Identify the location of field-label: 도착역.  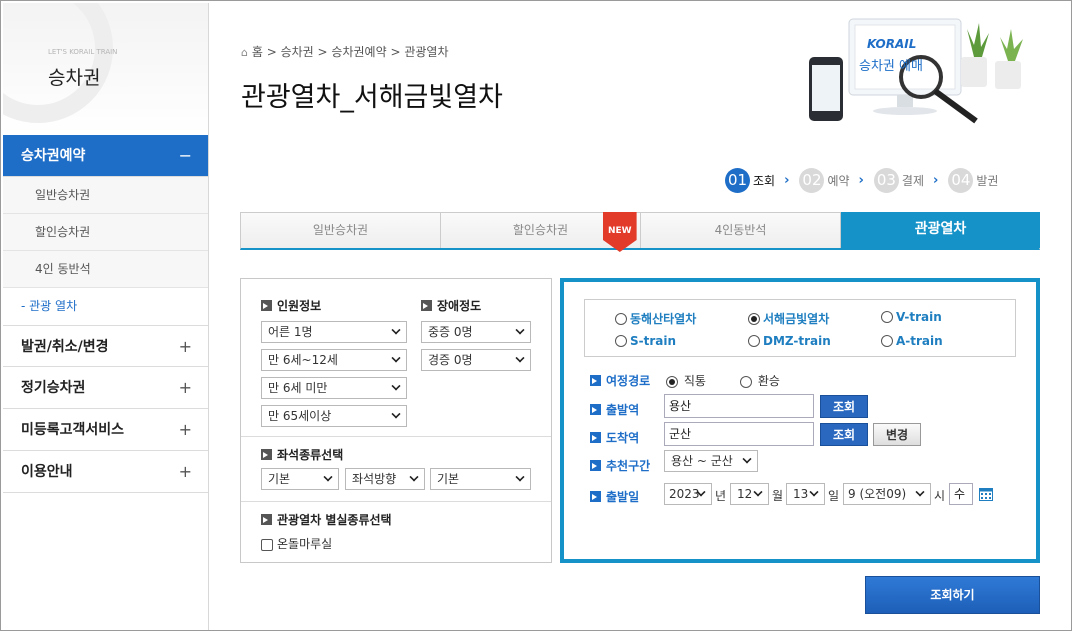
(623, 438).